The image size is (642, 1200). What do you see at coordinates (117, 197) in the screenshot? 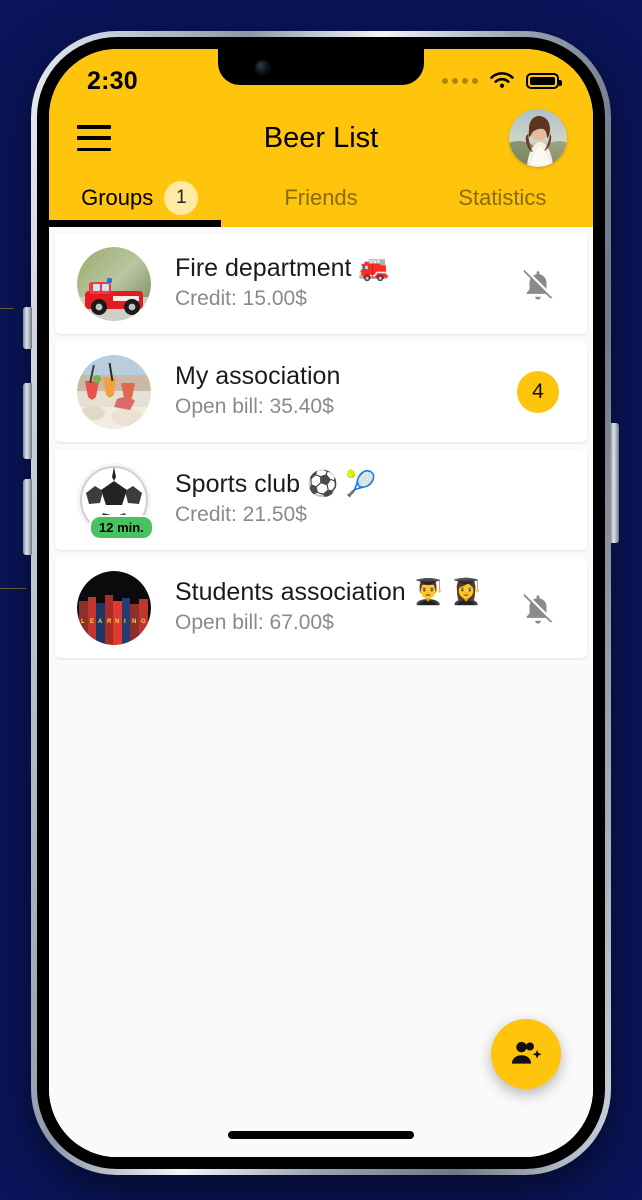
I see `tab-groups-label: Groups` at bounding box center [117, 197].